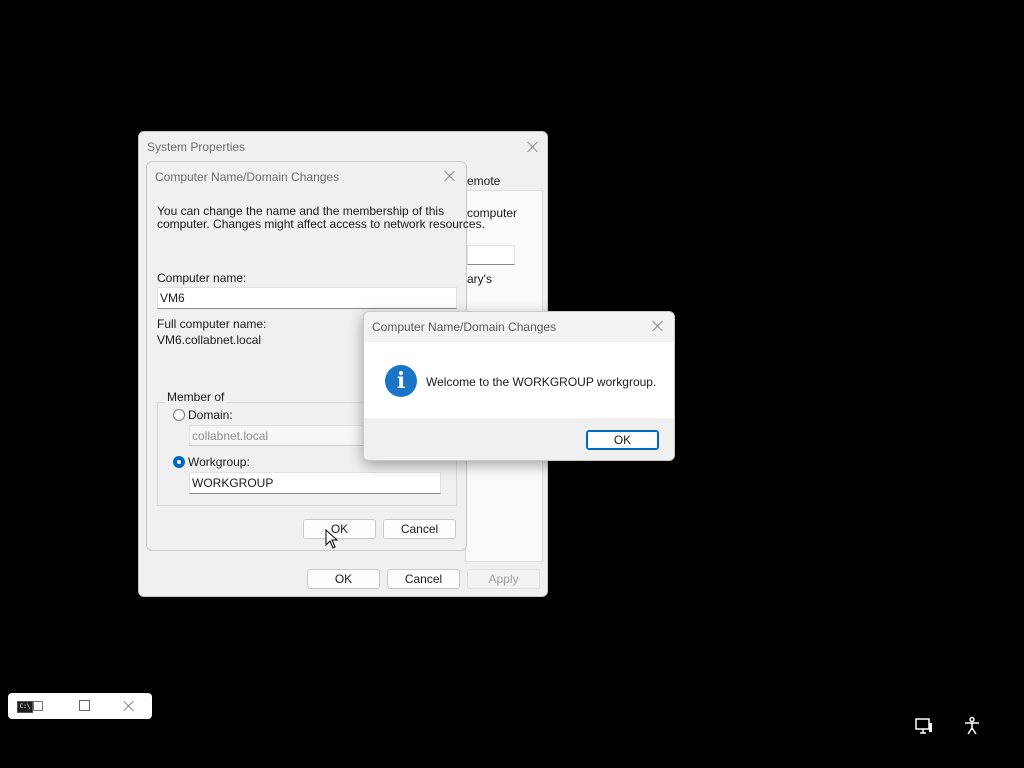  Describe the element at coordinates (332, 539) in the screenshot. I see `mouse-cursor` at that location.